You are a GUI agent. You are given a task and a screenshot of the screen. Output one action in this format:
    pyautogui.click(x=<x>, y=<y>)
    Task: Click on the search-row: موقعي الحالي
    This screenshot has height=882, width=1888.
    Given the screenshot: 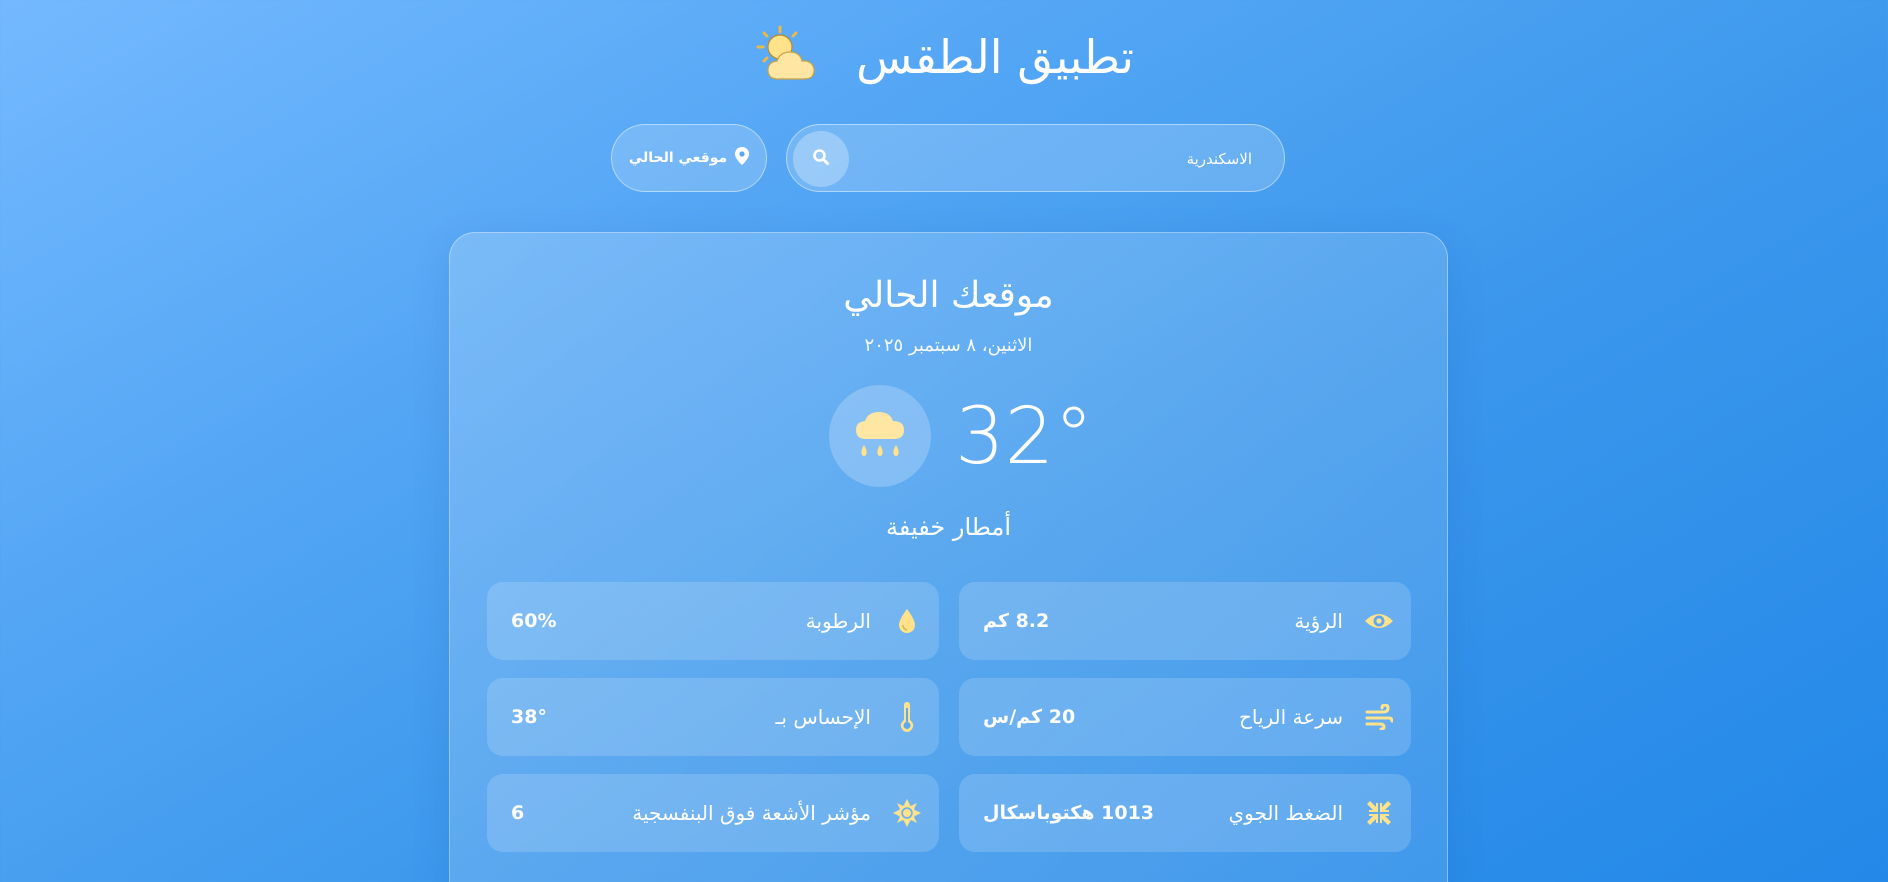 What is the action you would take?
    pyautogui.click(x=944, y=159)
    